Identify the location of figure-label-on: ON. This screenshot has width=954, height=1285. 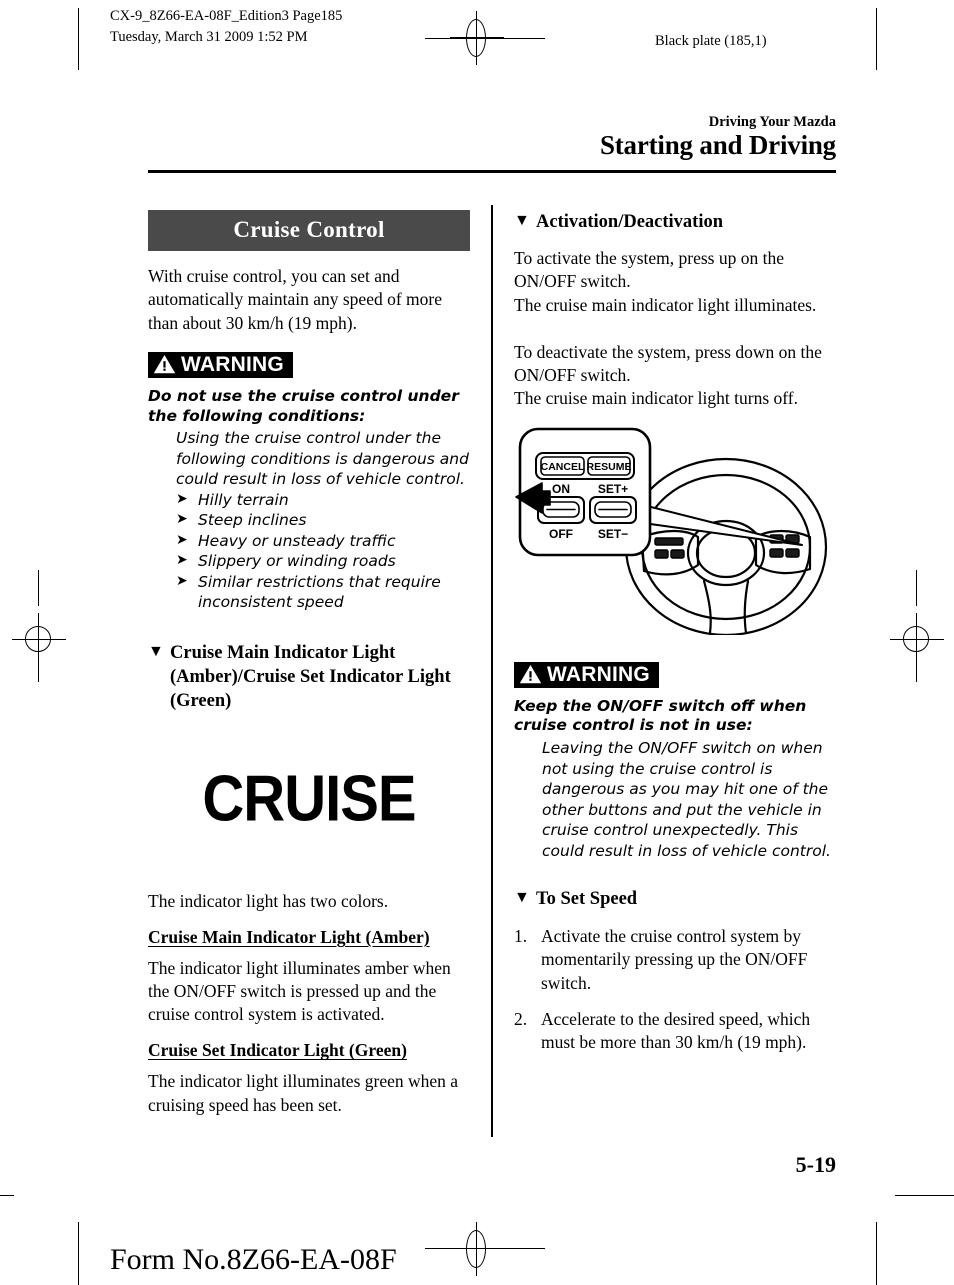
(561, 489).